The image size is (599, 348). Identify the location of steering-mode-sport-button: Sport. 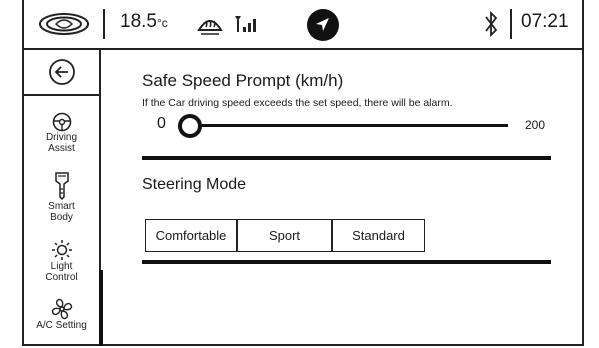
(284, 235).